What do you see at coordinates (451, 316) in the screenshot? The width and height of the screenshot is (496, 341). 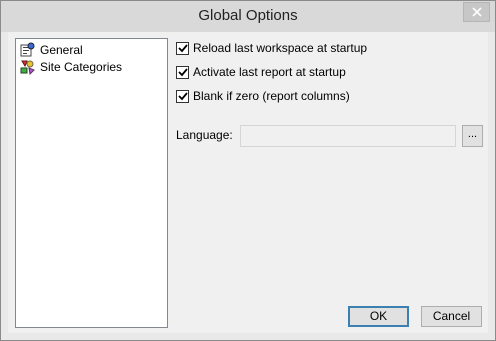 I see `cancel-button: Cancel` at bounding box center [451, 316].